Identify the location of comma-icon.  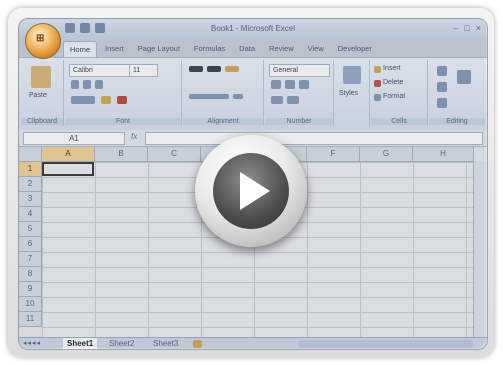
(304, 84).